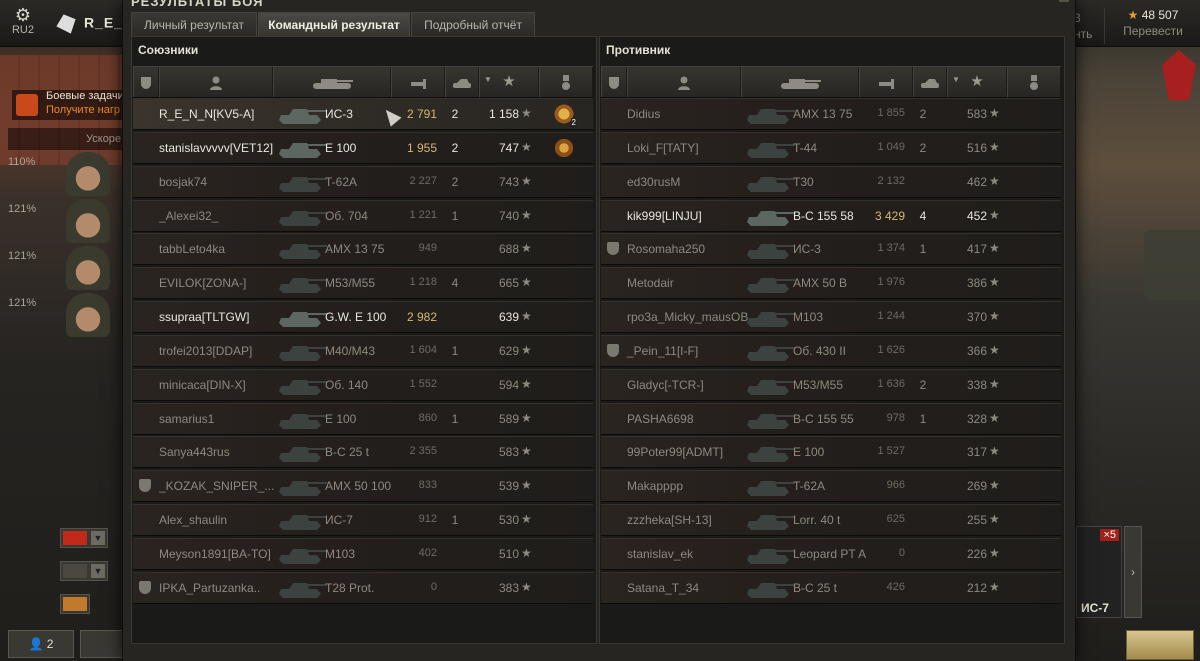  Describe the element at coordinates (88, 174) in the screenshot. I see `crew-portrait` at that location.